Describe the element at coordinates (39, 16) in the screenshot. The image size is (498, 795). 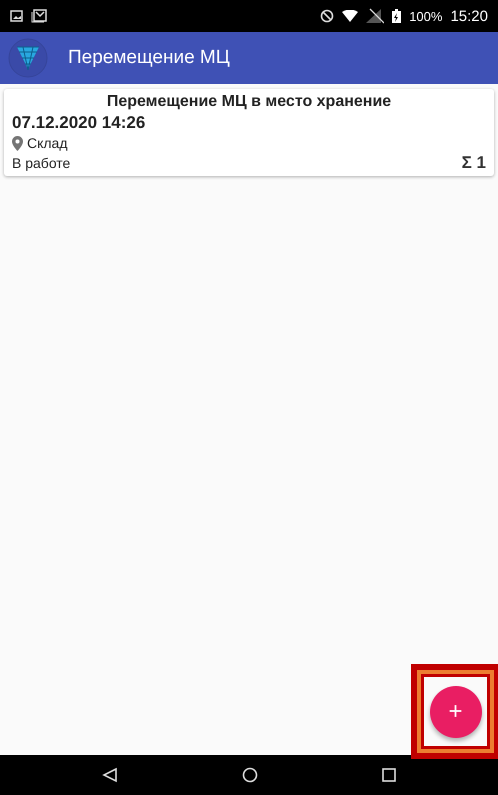
I see `mail-icon` at that location.